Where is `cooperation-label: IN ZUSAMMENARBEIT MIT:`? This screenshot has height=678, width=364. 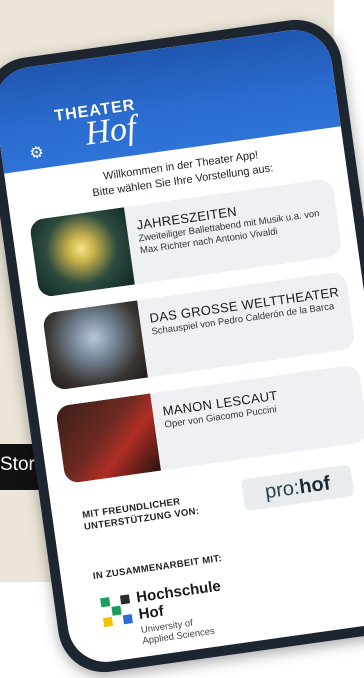 cooperation-label: IN ZUSAMMENARBEIT MIT: is located at coordinates (157, 568).